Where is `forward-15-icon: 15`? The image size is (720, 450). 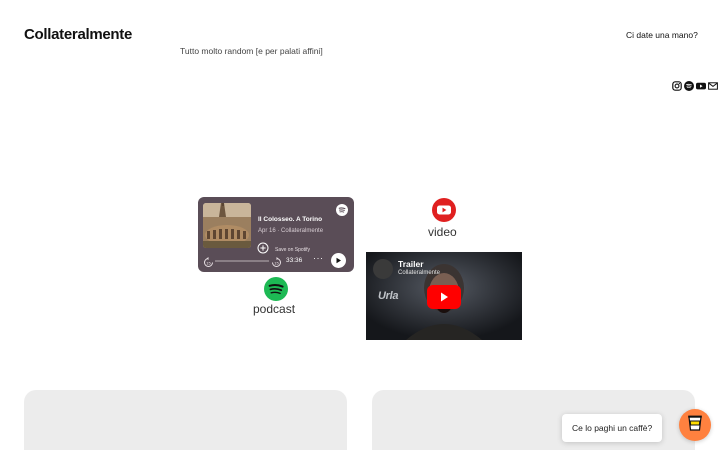
forward-15-icon: 15 is located at coordinates (276, 263).